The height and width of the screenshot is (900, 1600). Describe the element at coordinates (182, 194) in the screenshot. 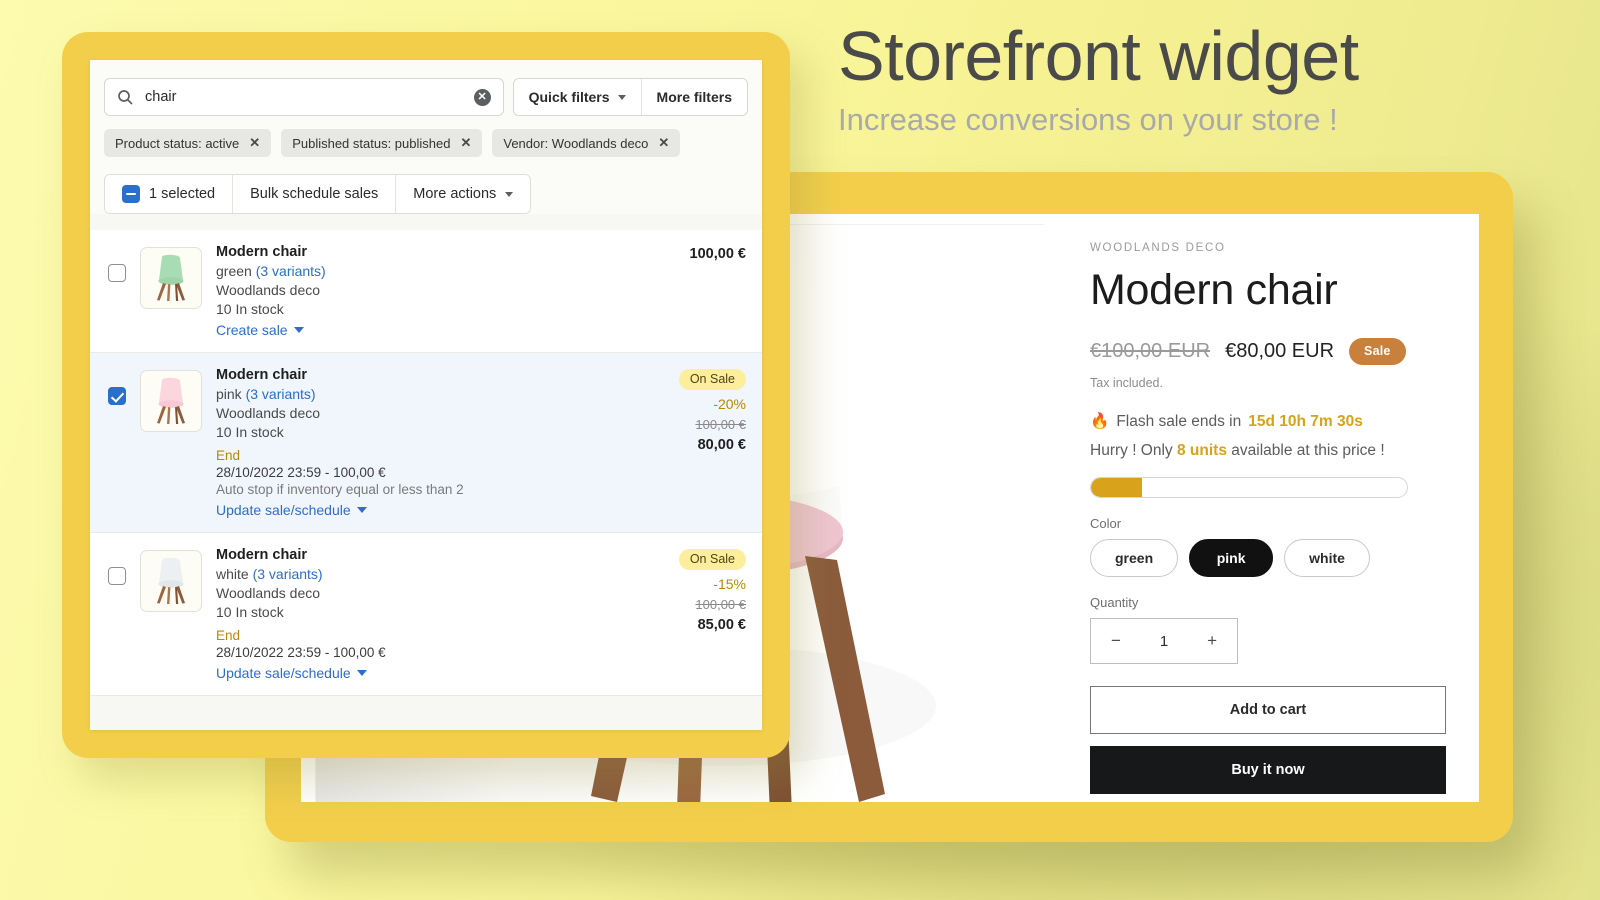

I see `selected-count-label: 1 selected` at that location.